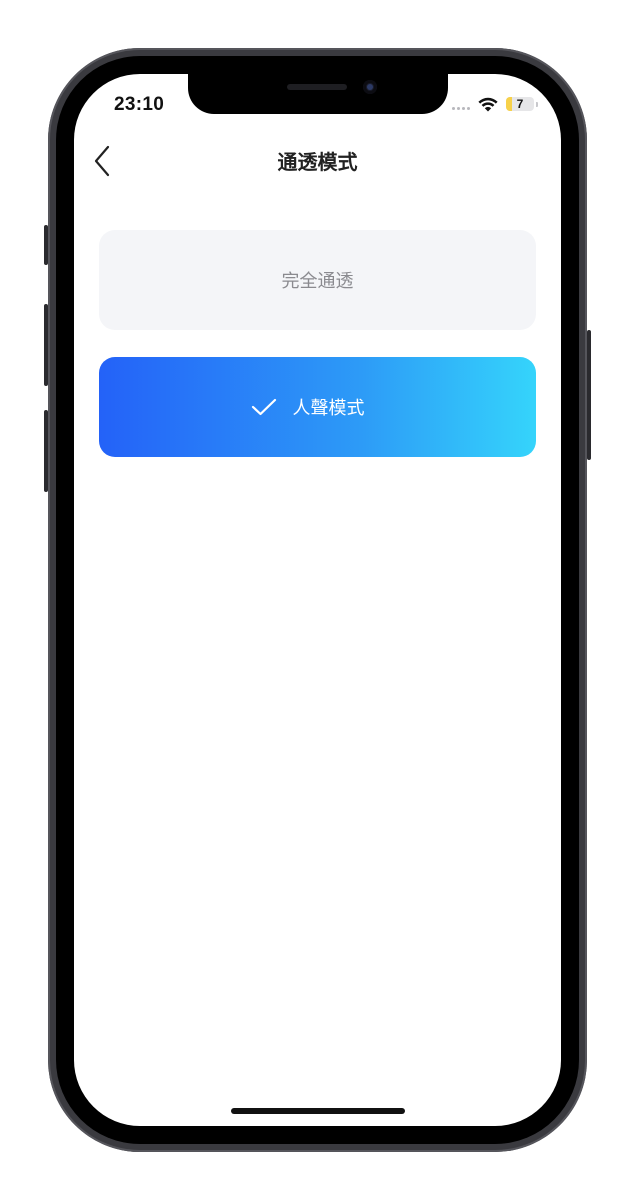 Image resolution: width=635 pixels, height=1200 pixels. Describe the element at coordinates (318, 1111) in the screenshot. I see `home-indicator` at that location.